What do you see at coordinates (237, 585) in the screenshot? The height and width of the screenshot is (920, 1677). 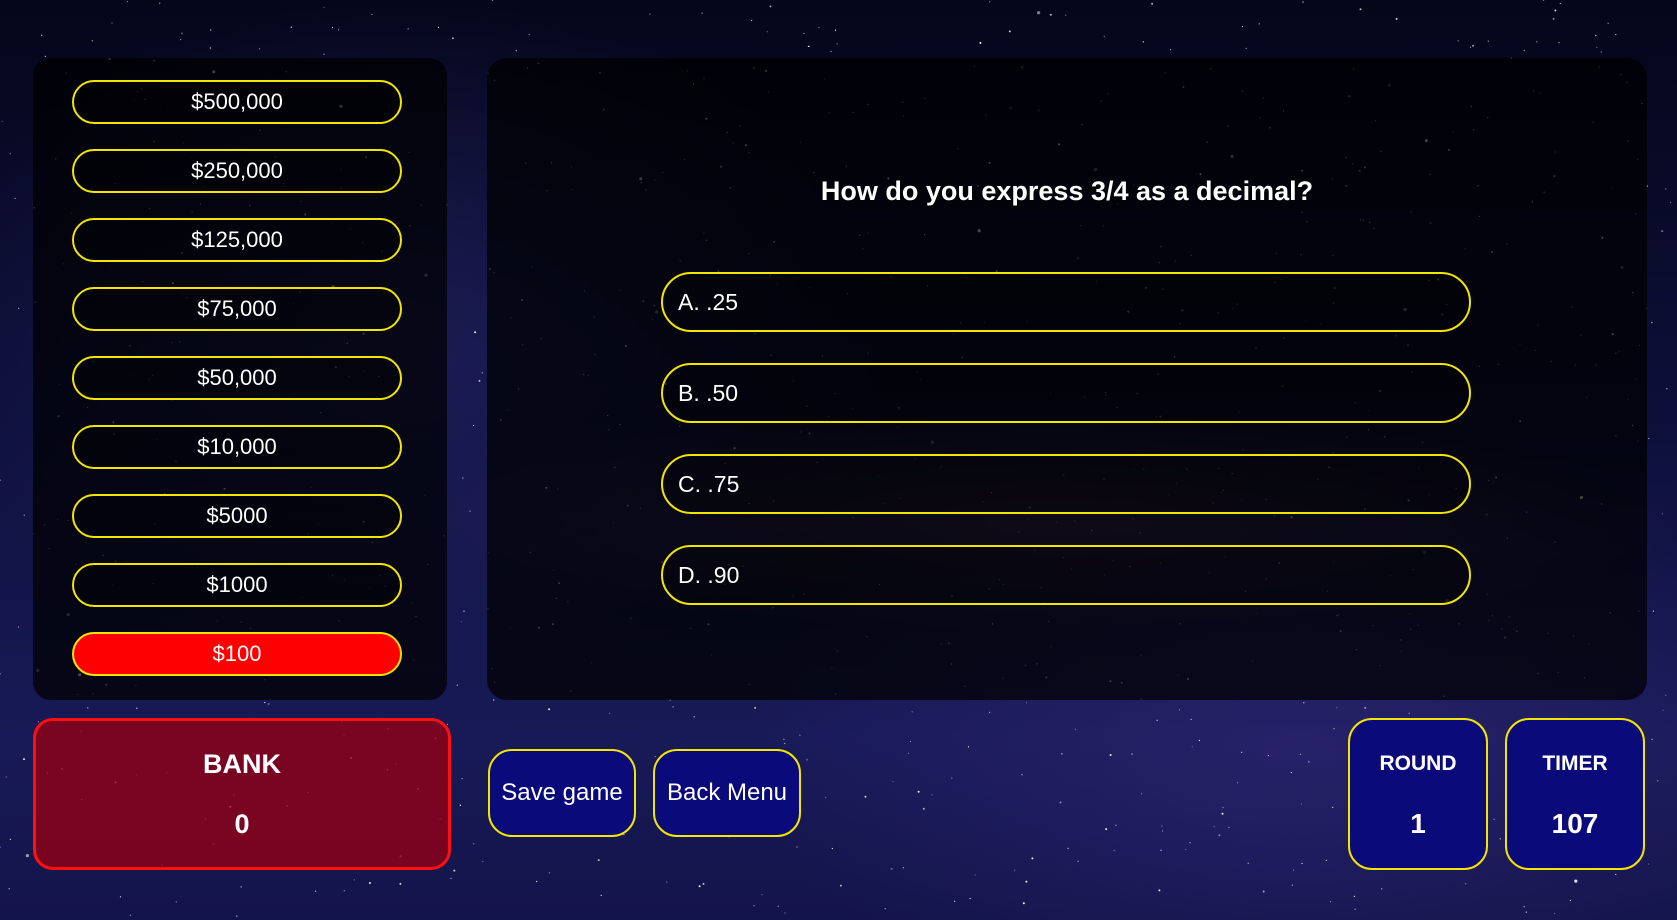 I see `prize-level-1000: $1000` at bounding box center [237, 585].